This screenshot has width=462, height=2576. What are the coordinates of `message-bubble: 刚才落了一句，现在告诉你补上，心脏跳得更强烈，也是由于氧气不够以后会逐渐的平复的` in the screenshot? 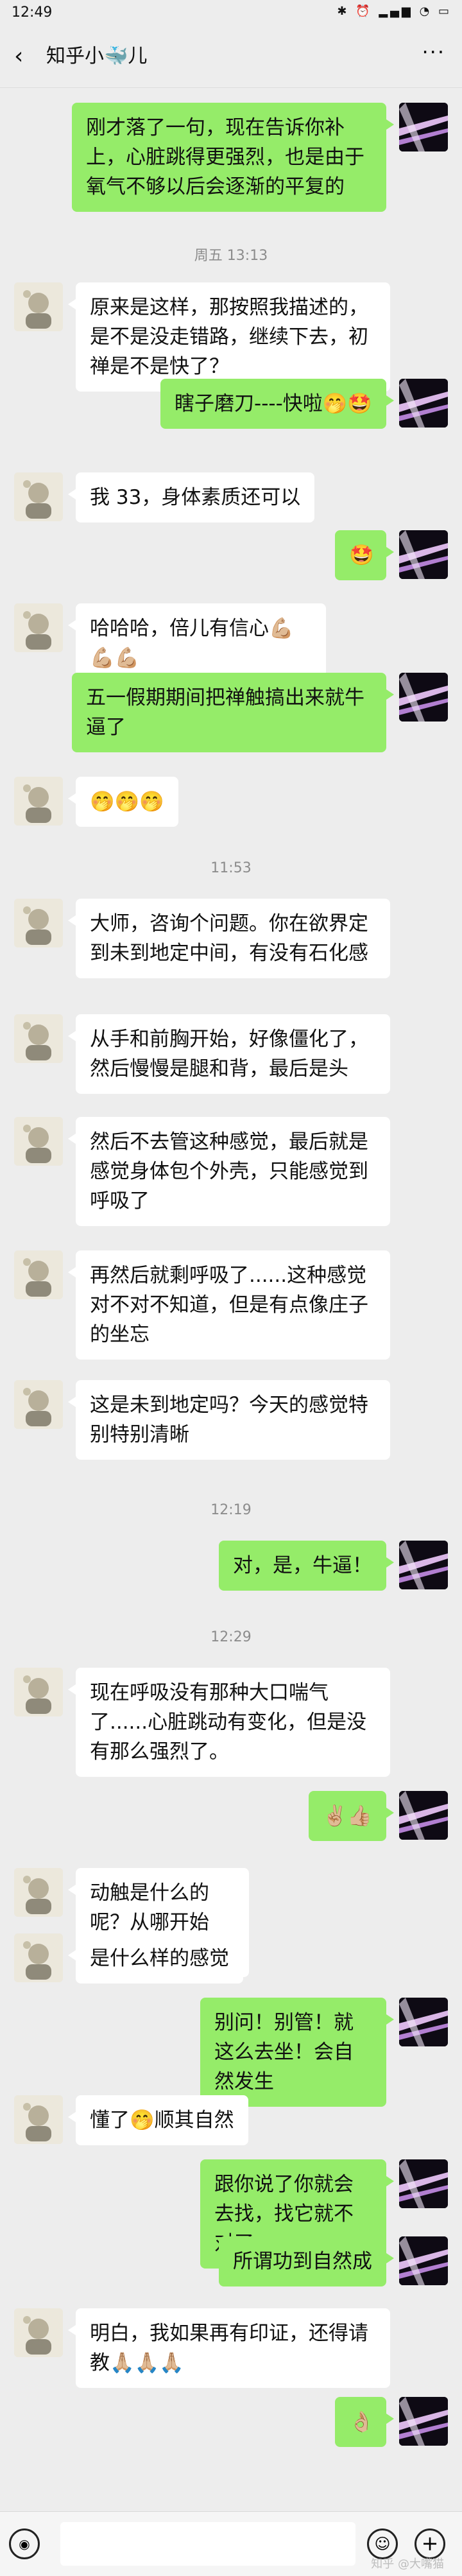 It's located at (233, 158).